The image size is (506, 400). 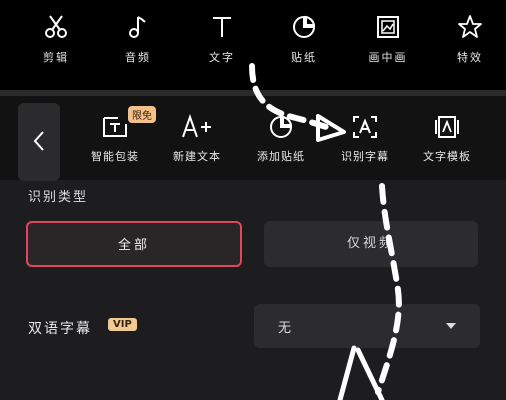 What do you see at coordinates (470, 39) in the screenshot?
I see `tool-effects: 特效` at bounding box center [470, 39].